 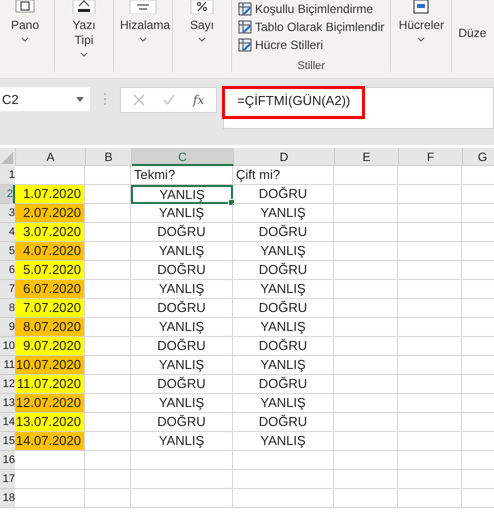 I want to click on insert-function-button: fx, so click(x=198, y=100).